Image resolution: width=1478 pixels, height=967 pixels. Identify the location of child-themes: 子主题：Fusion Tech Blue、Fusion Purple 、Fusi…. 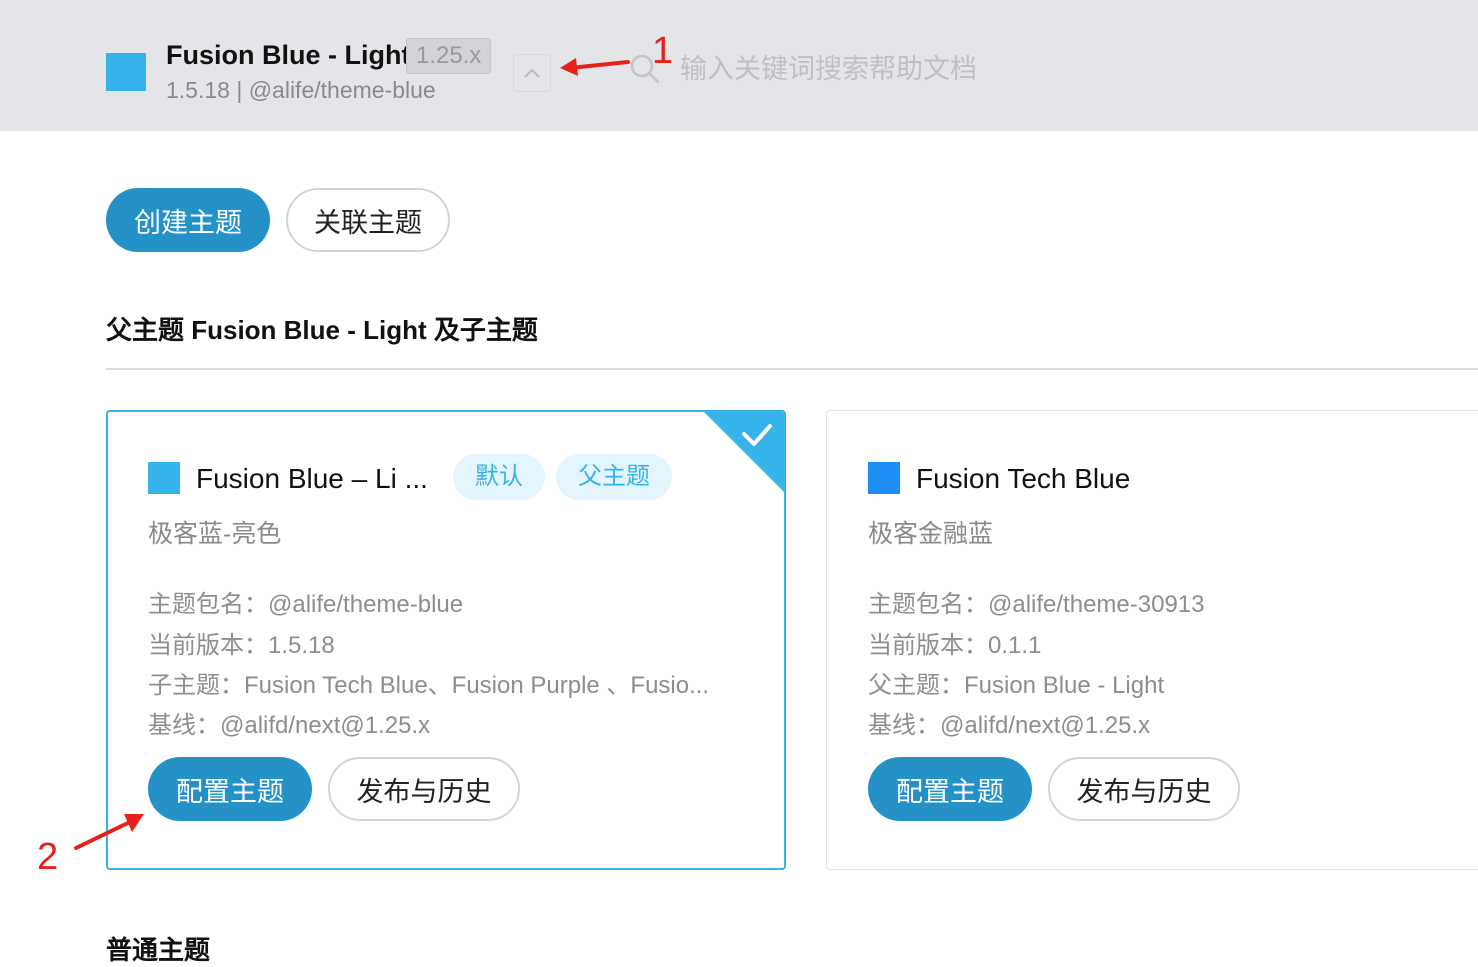
(429, 685).